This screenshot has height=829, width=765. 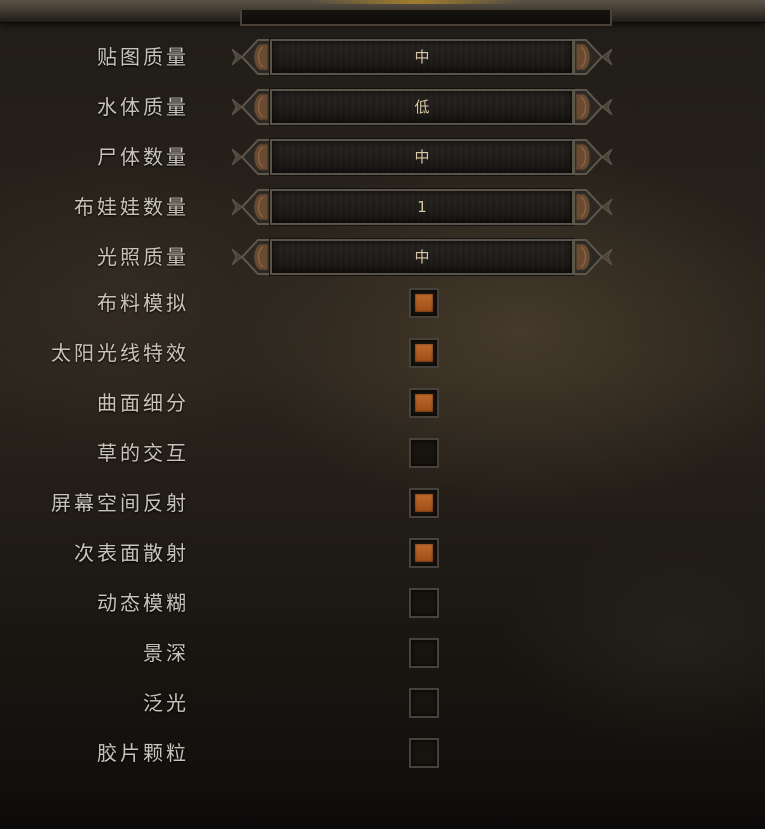 What do you see at coordinates (143, 403) in the screenshot?
I see `setting-label: 曲面细分` at bounding box center [143, 403].